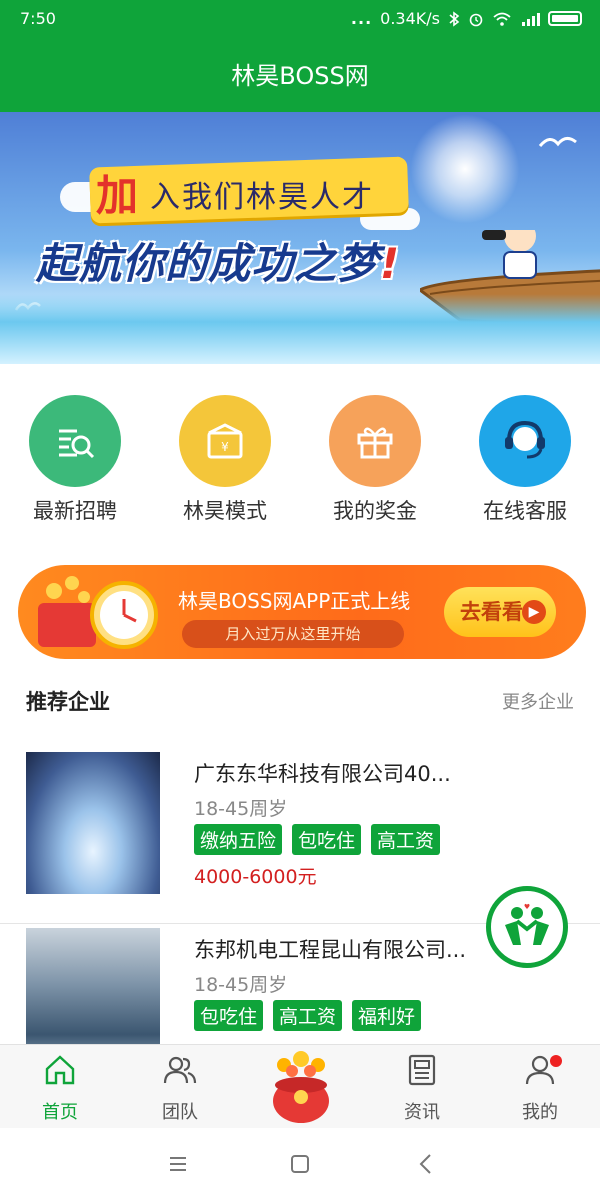  I want to click on quick-entry-label: 我的奖金, so click(375, 511).